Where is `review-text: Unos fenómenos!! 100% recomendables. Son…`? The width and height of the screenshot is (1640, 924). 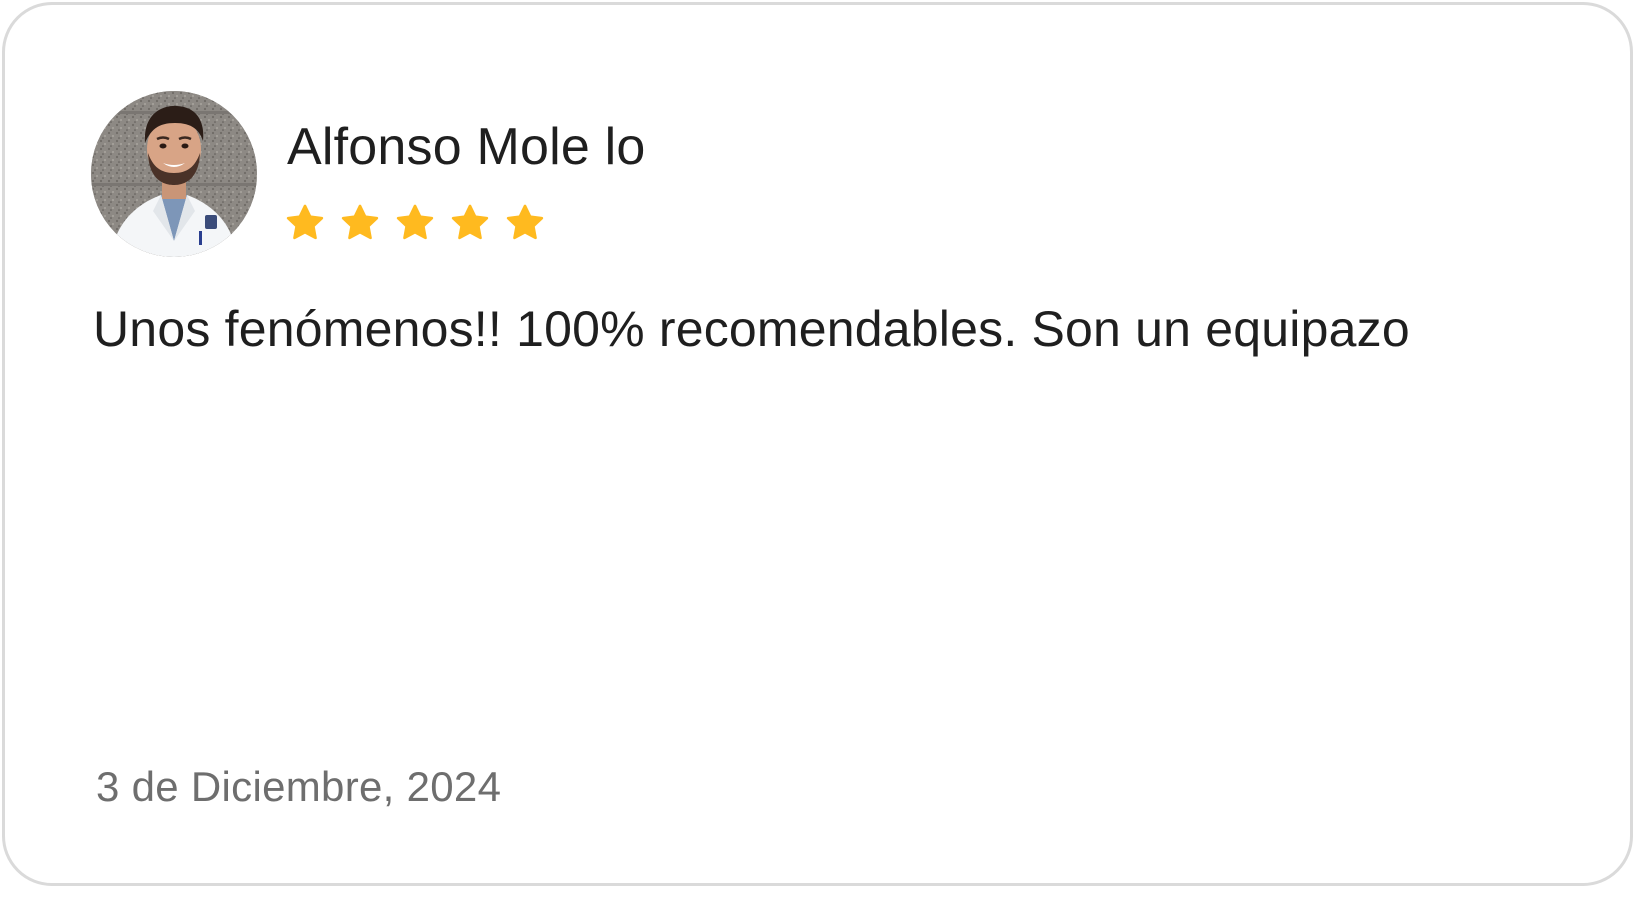 review-text: Unos fenómenos!! 100% recomendables. Son… is located at coordinates (751, 329).